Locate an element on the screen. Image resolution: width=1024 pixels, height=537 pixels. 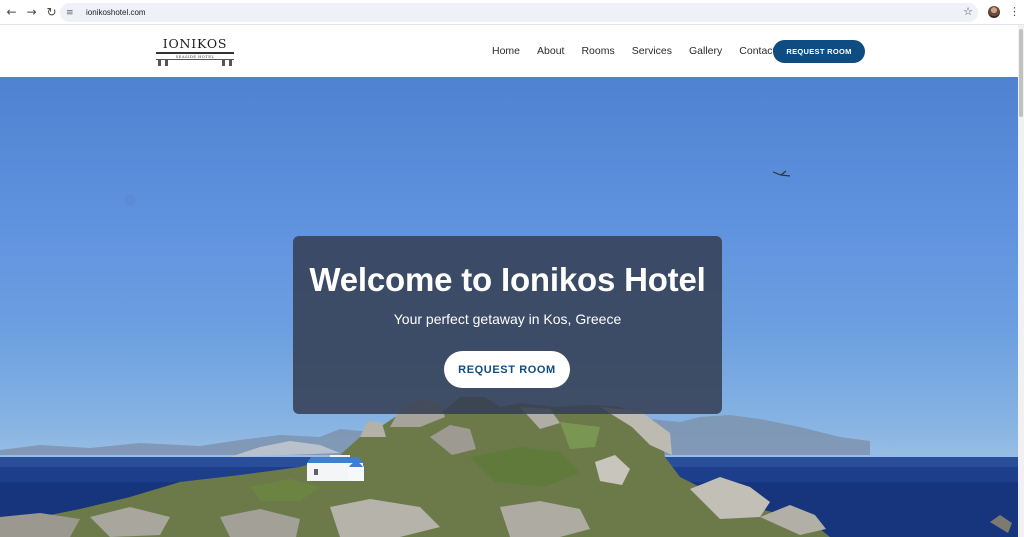
address-bar: ≡ ionikoshotel.com ☆ is located at coordinates (519, 12).